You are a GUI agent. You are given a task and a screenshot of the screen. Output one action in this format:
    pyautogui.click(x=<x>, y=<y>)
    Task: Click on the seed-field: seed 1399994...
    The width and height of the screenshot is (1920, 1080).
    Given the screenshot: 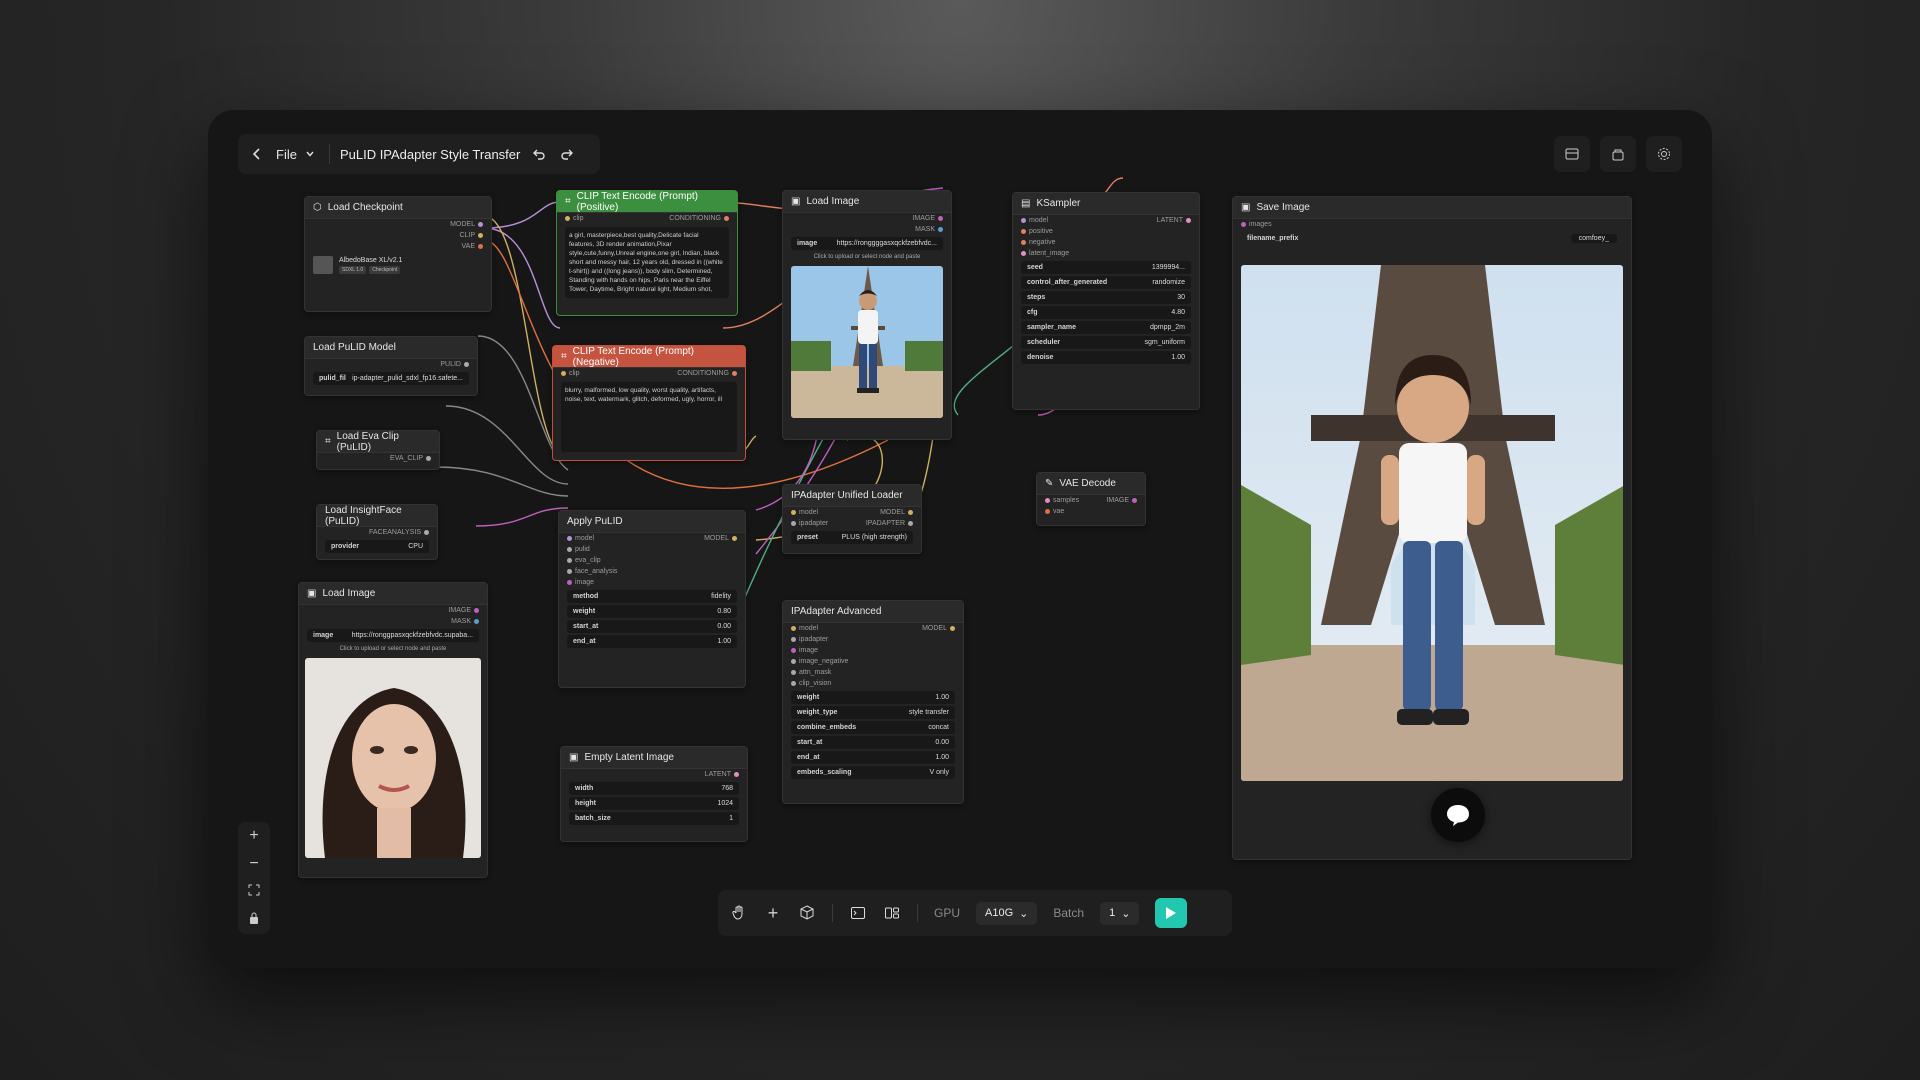 What is the action you would take?
    pyautogui.click(x=1106, y=267)
    